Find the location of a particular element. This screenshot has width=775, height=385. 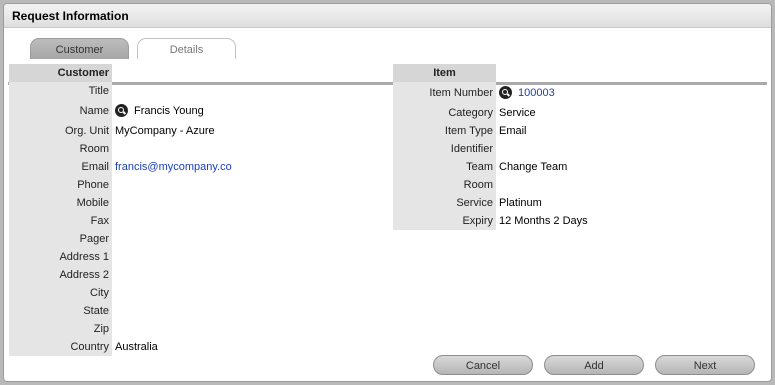

item-header-row: Item is located at coordinates (580, 73).